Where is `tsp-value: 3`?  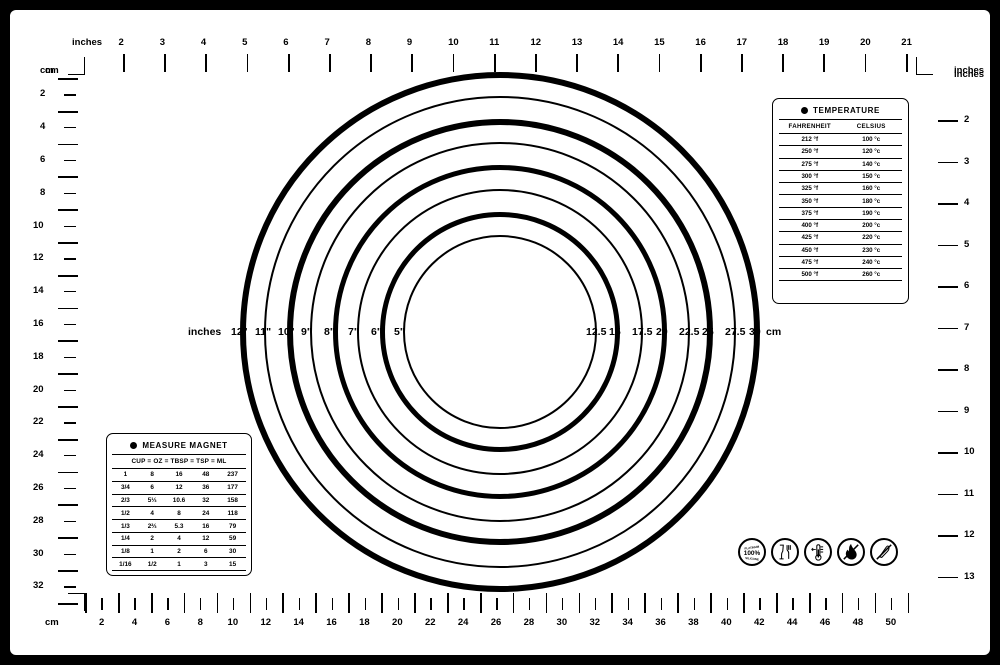 tsp-value: 3 is located at coordinates (206, 564).